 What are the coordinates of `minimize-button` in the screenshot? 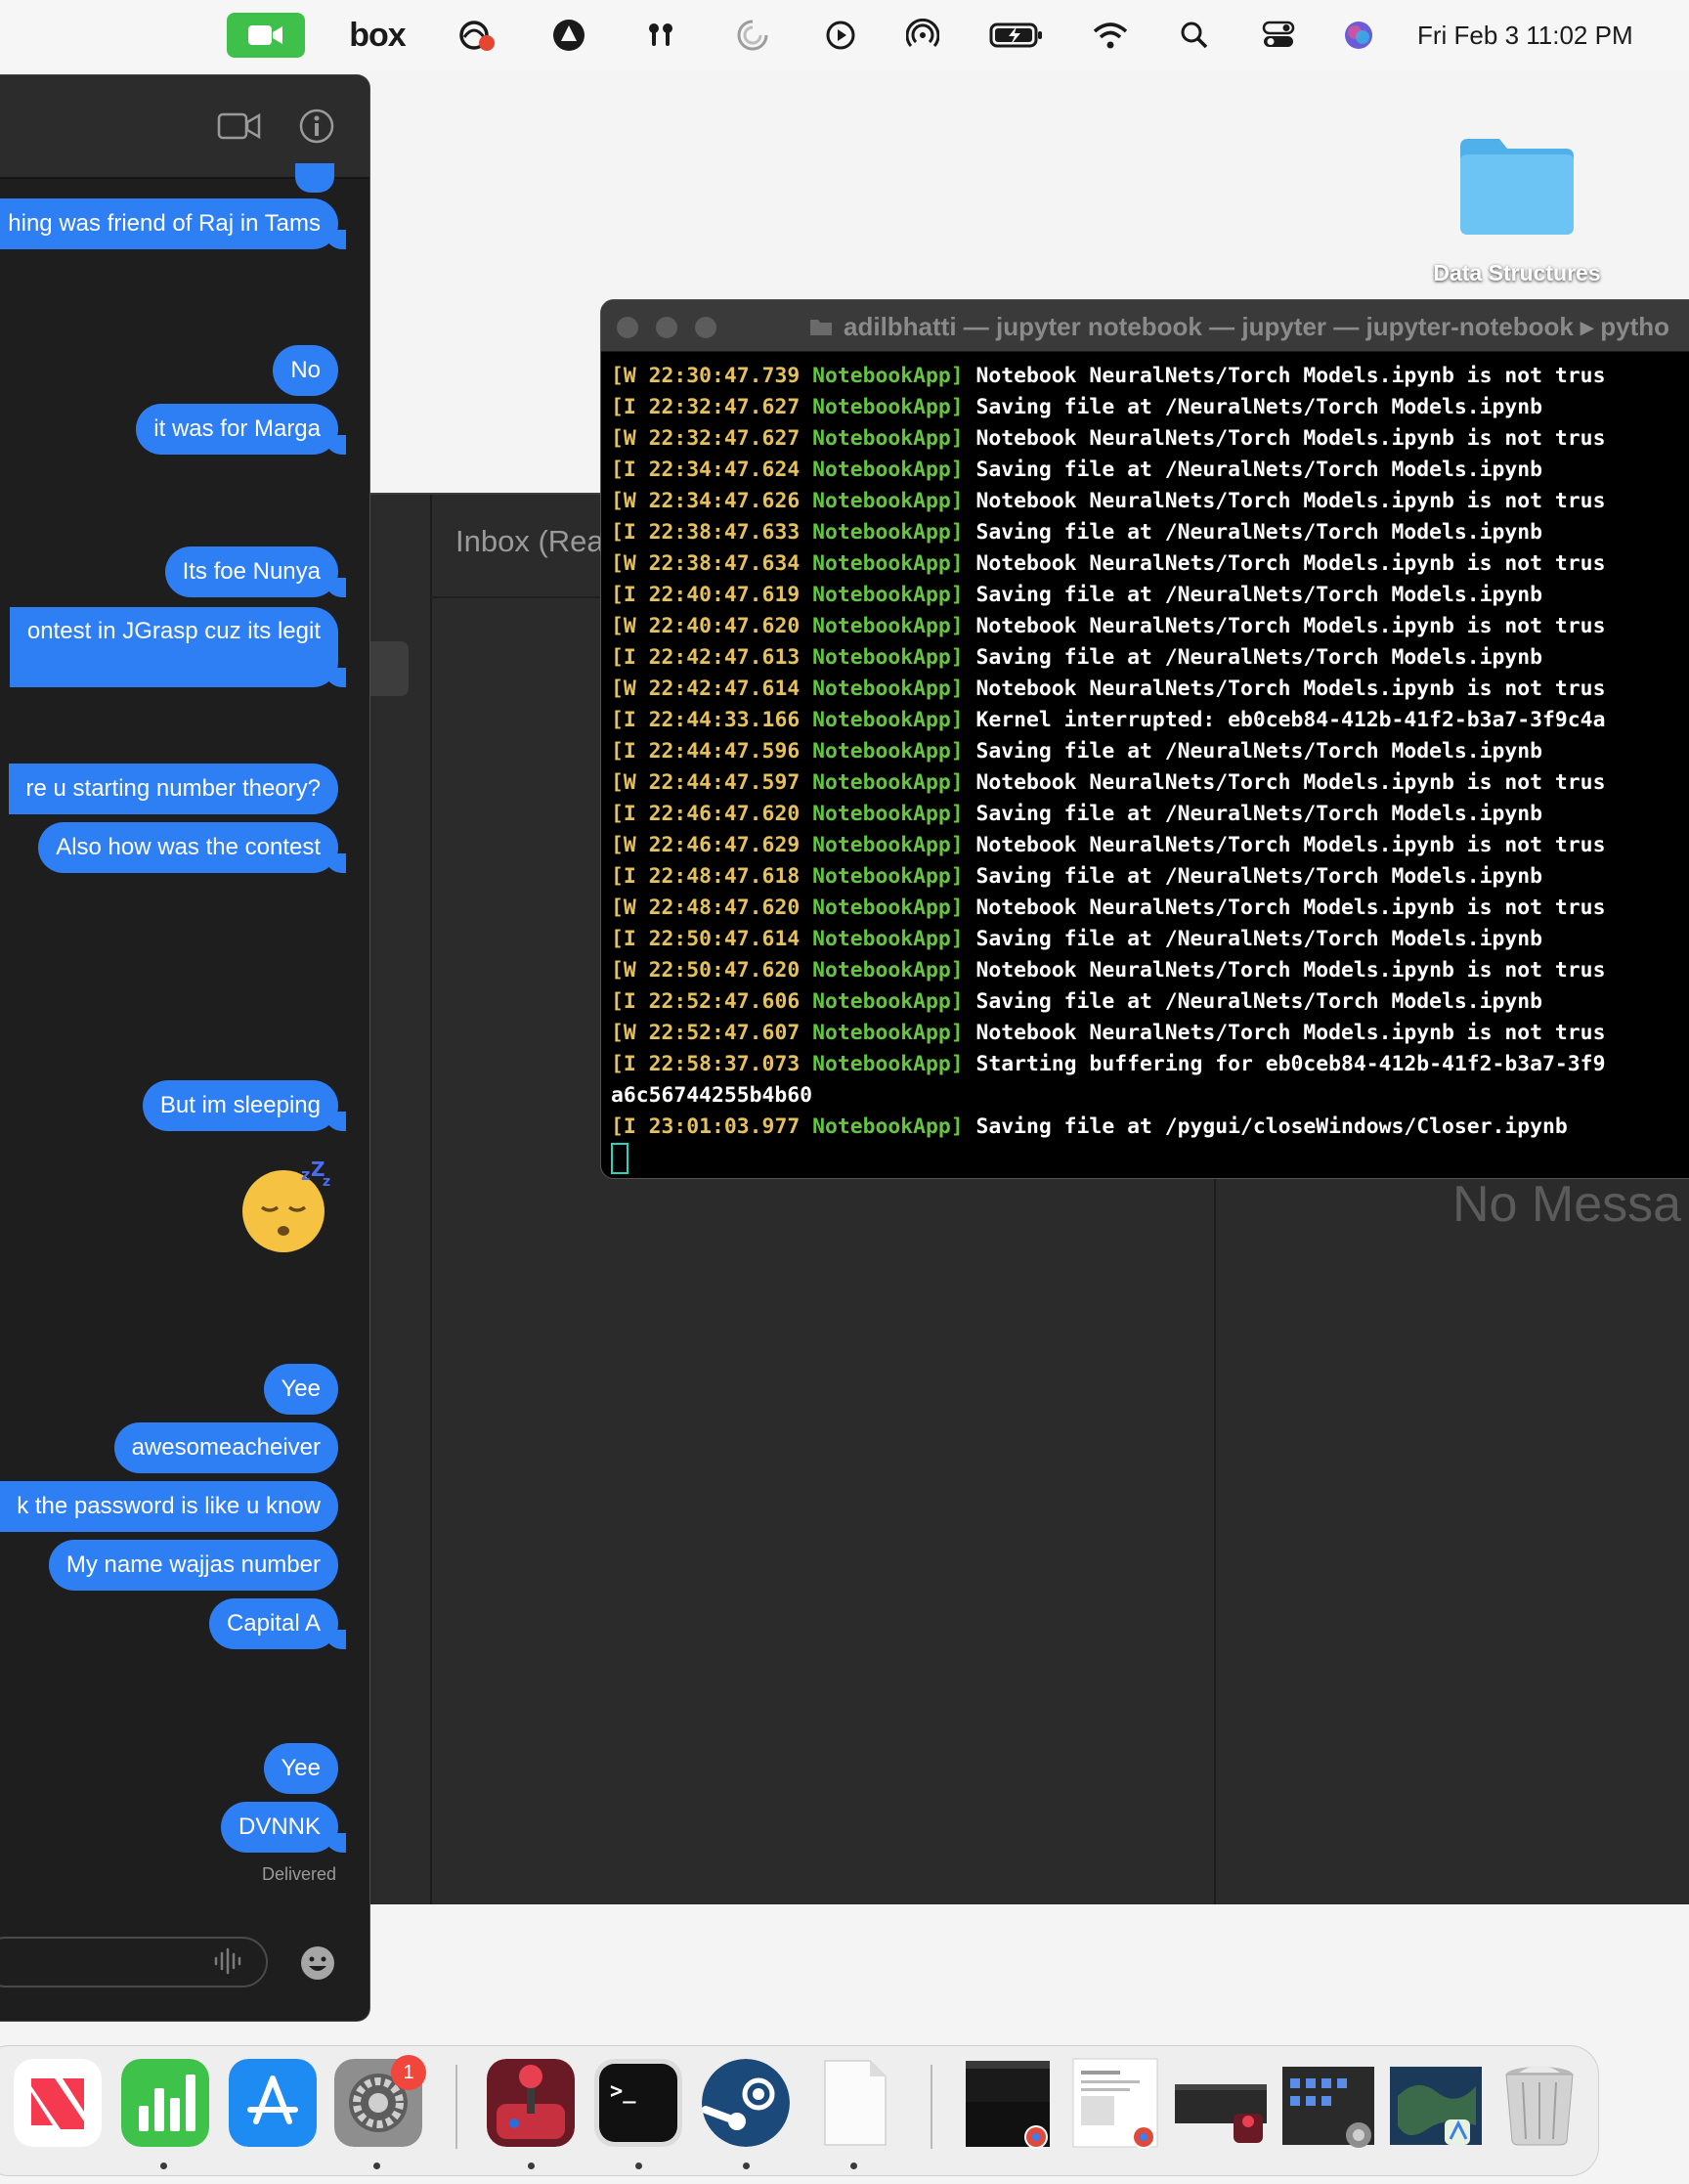 It's located at (666, 327).